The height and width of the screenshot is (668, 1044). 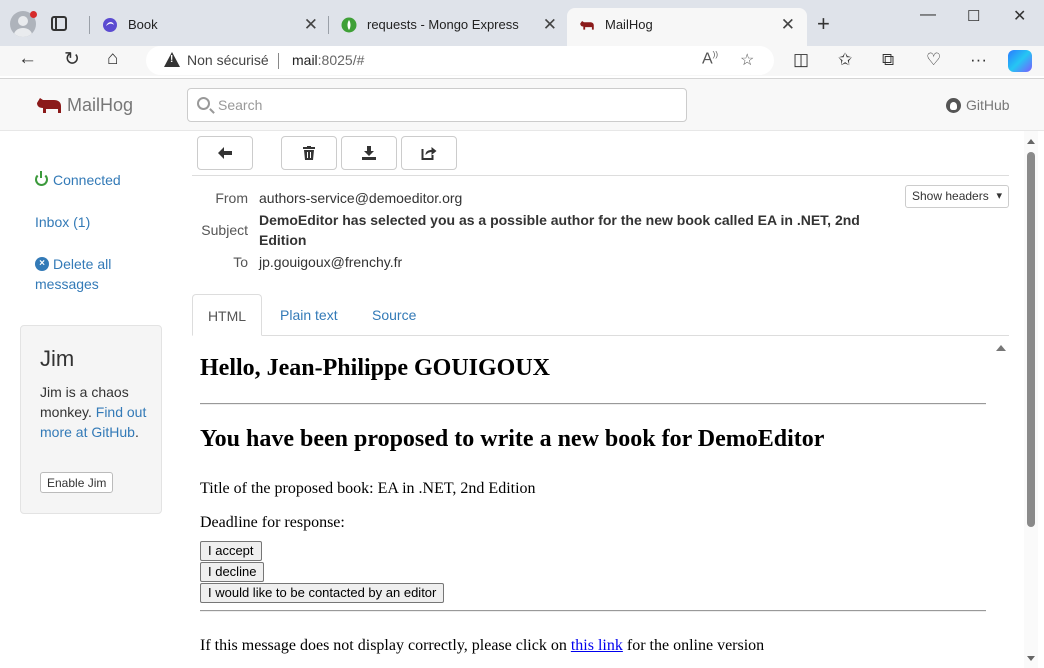 I want to click on brand-name: MailHog, so click(x=100, y=105).